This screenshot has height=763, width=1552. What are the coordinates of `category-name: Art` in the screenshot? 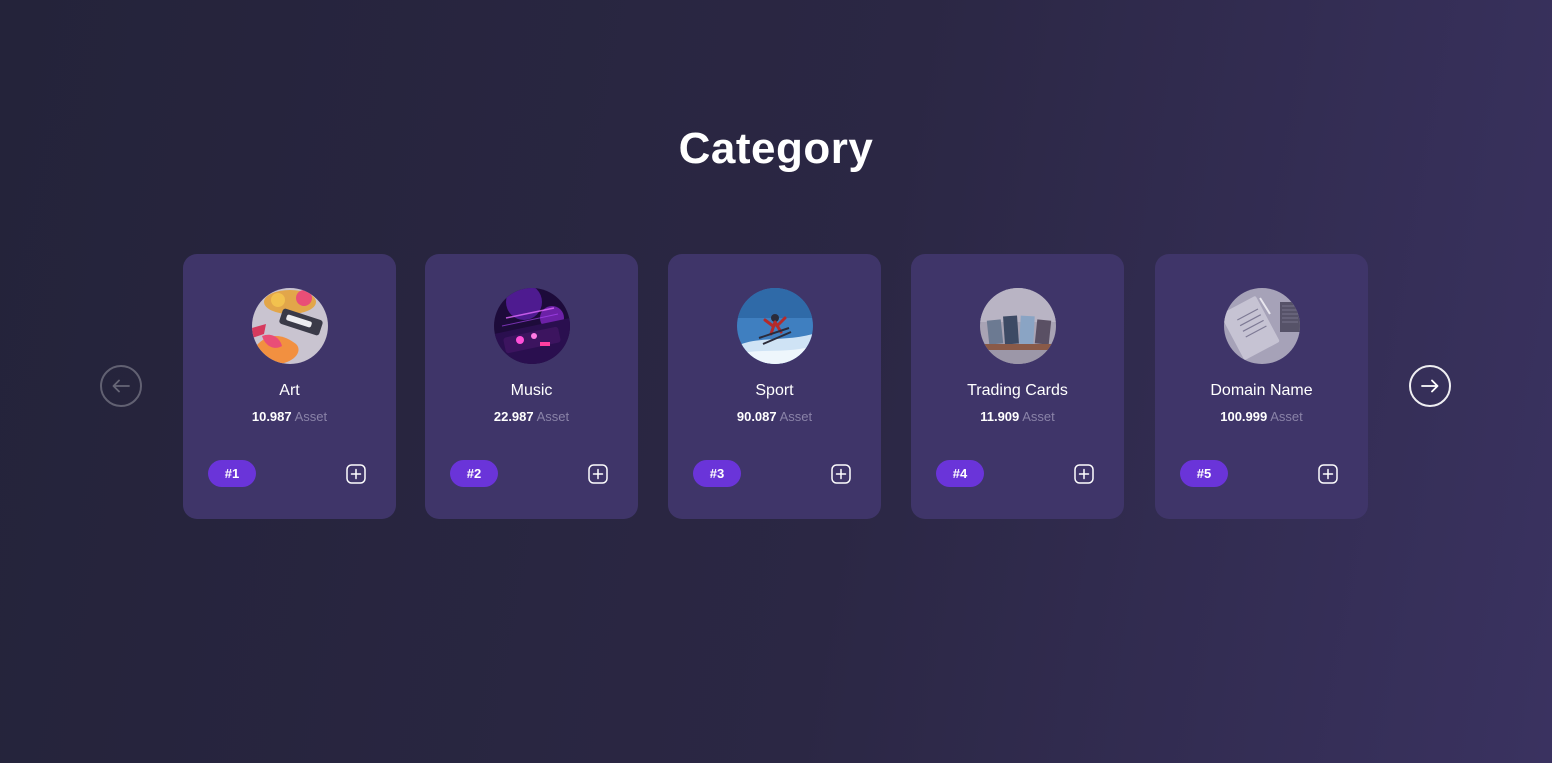 It's located at (289, 390).